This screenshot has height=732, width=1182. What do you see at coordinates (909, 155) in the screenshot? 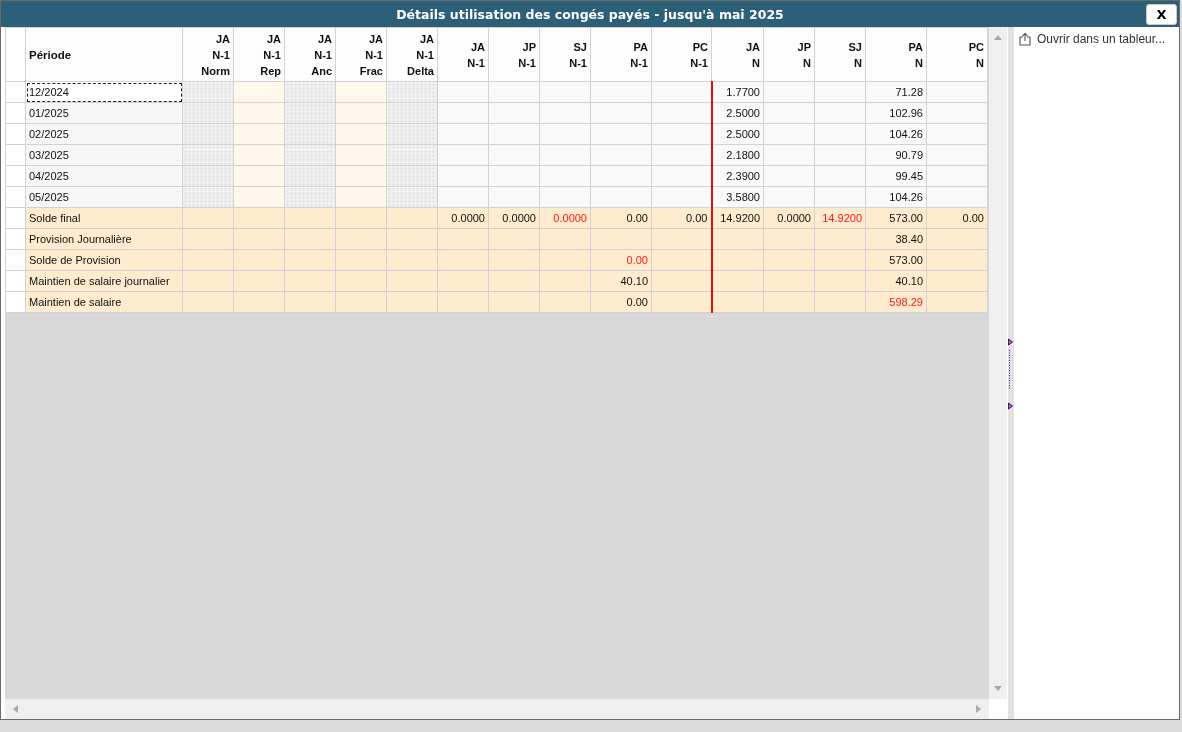
I see `cell-value: 90.79` at bounding box center [909, 155].